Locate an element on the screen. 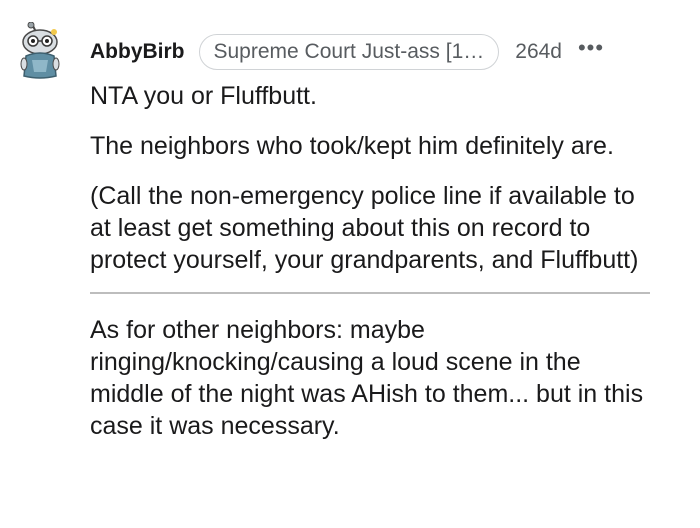 This screenshot has width=700, height=528. author-username: AbbyBirb is located at coordinates (137, 52).